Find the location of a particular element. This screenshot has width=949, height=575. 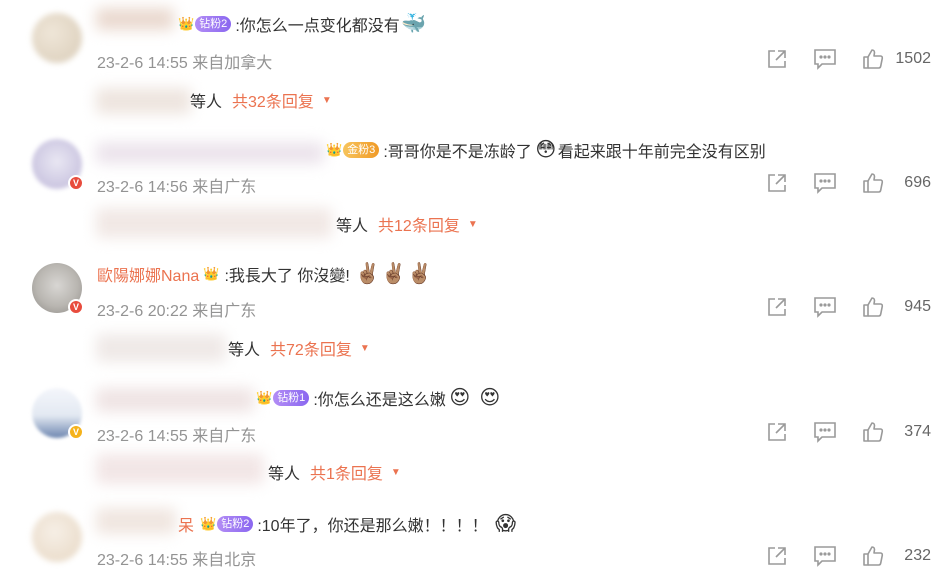

emoji: 😳 is located at coordinates (546, 150).